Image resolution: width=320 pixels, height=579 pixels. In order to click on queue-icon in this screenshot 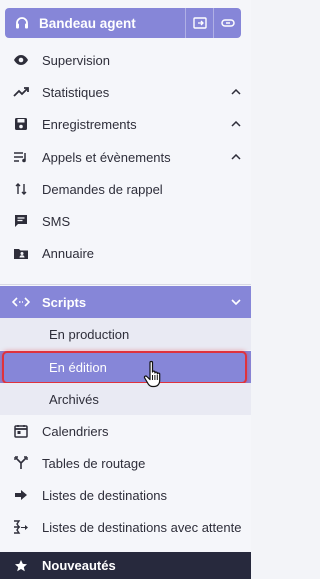, I will do `click(21, 527)`.